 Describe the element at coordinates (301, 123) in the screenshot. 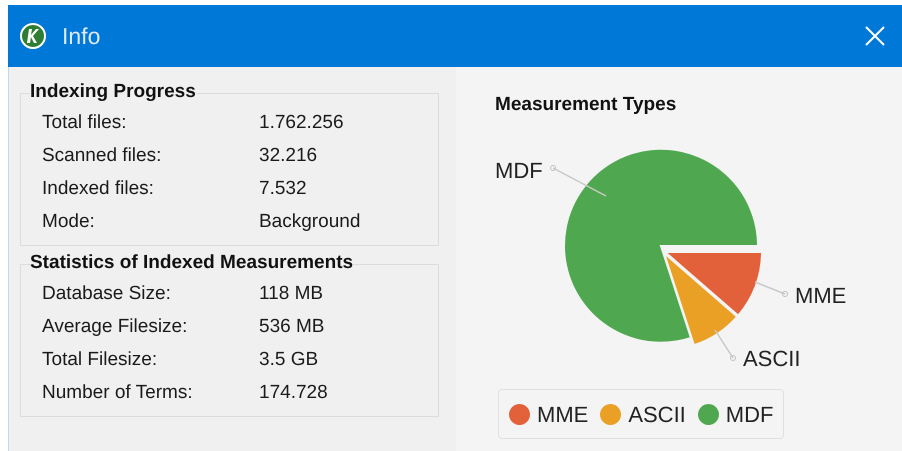

I see `field-value: 1.762.256` at that location.